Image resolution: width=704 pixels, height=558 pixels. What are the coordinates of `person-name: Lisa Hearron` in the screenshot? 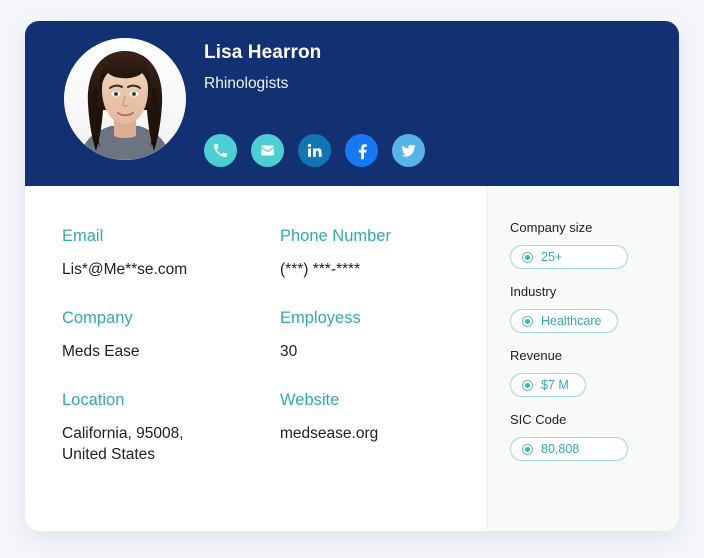 It's located at (263, 52).